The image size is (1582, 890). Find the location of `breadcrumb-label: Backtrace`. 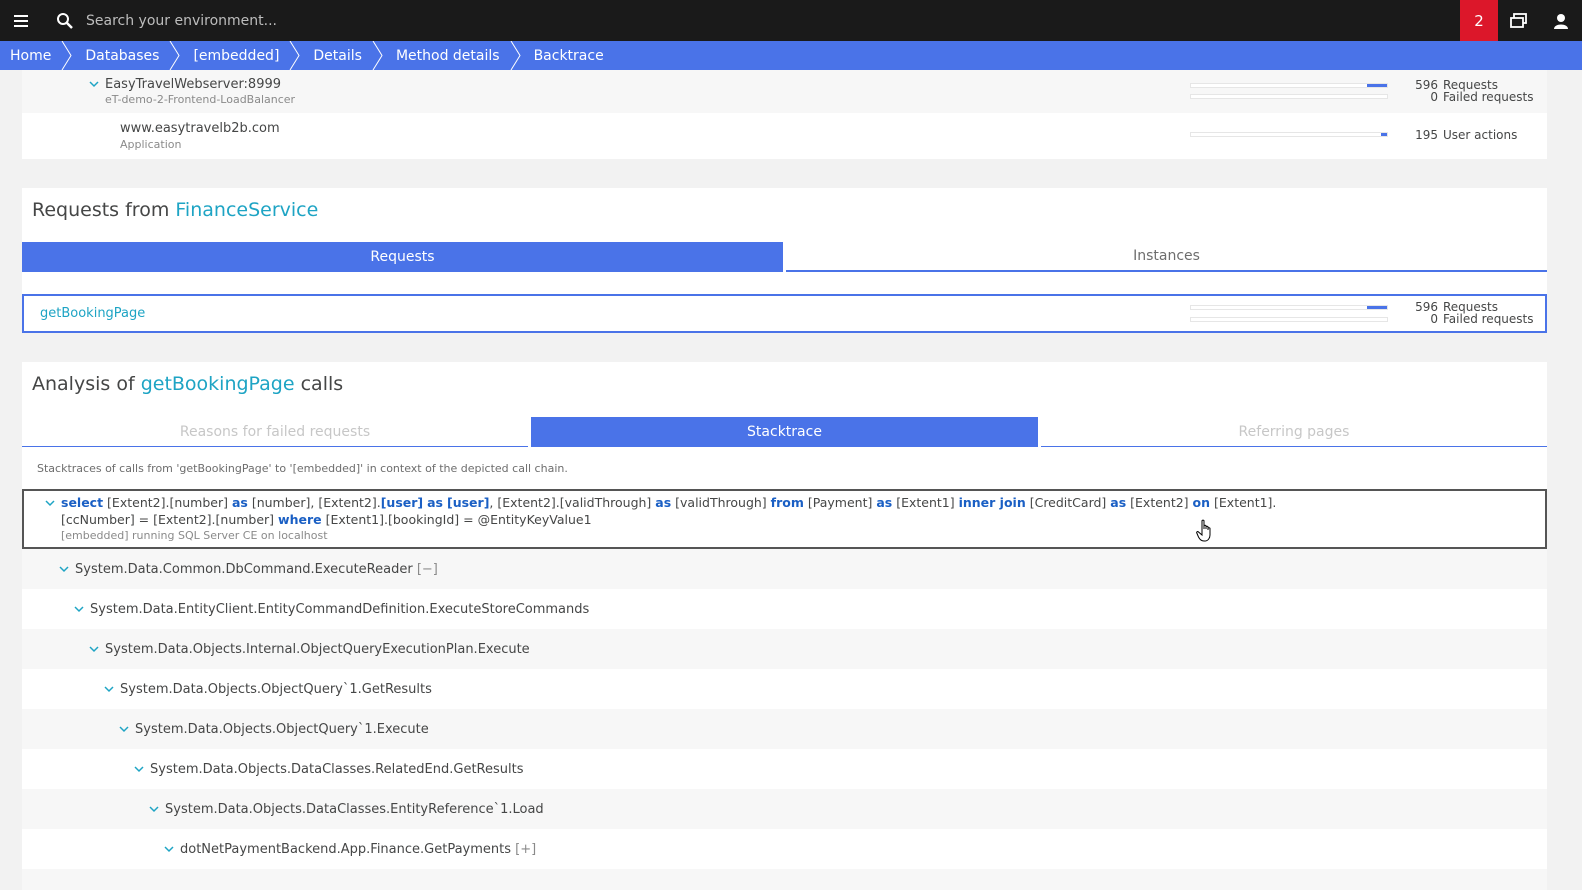

breadcrumb-label: Backtrace is located at coordinates (568, 55).